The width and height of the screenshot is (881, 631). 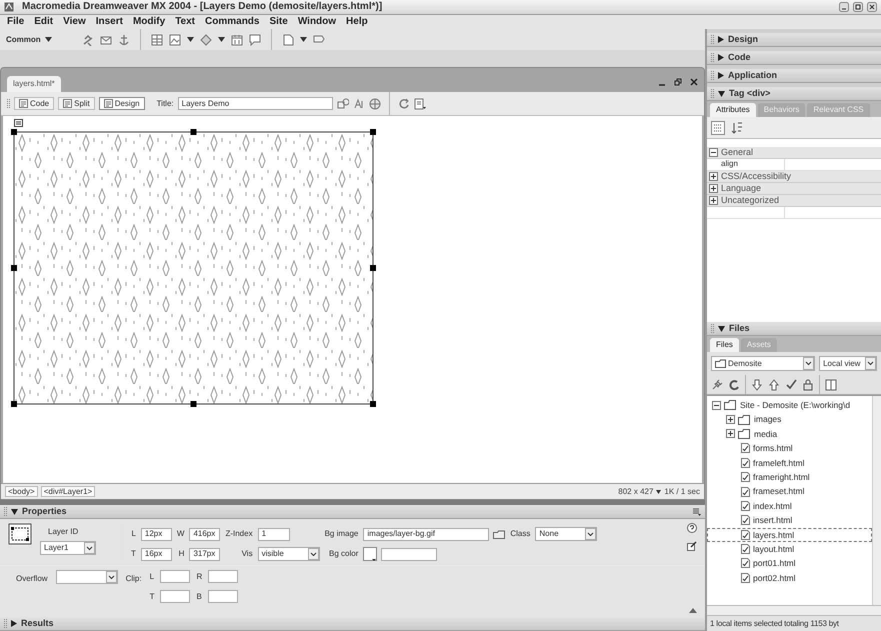 I want to click on tag-selector-item: <div#Layer1>, so click(x=68, y=492).